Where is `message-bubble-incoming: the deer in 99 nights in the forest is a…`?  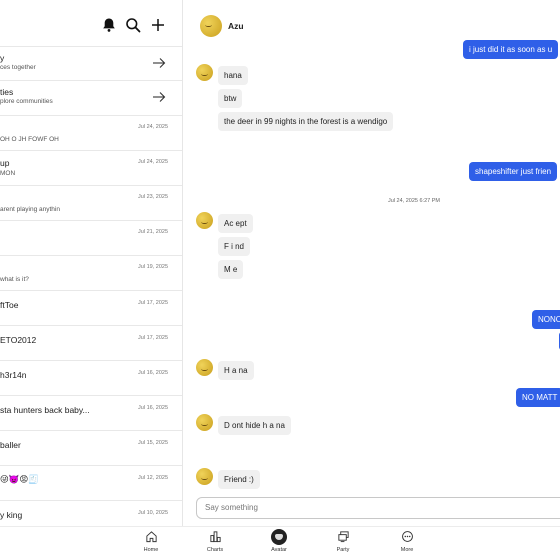
message-bubble-incoming: the deer in 99 nights in the forest is a… is located at coordinates (306, 121).